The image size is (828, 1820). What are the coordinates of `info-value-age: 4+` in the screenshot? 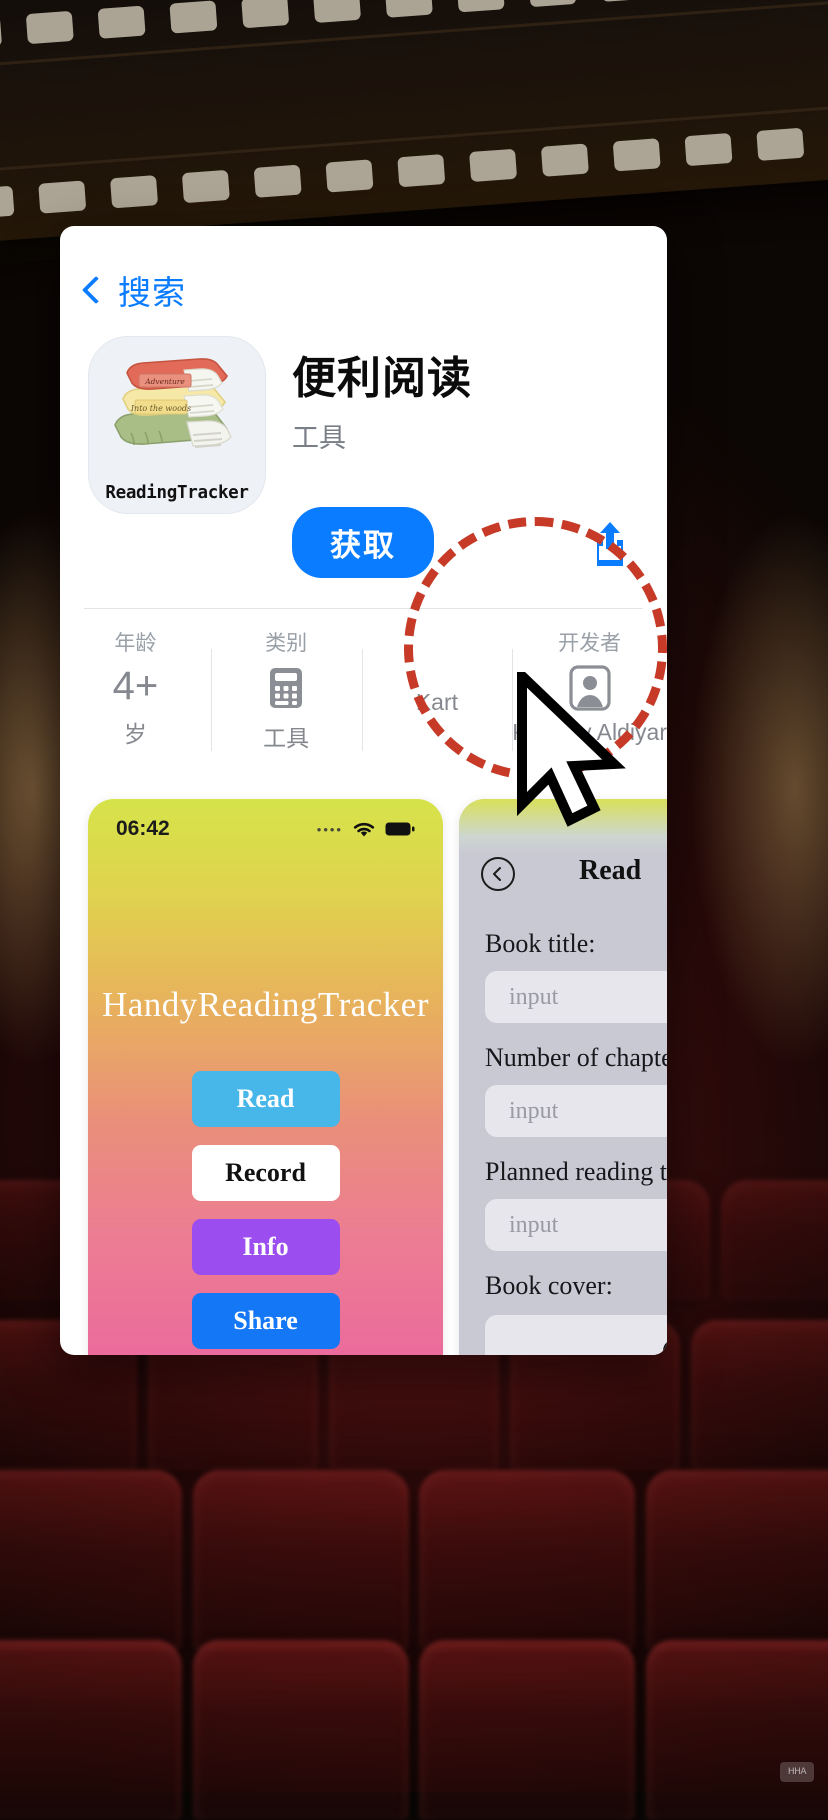 It's located at (136, 686).